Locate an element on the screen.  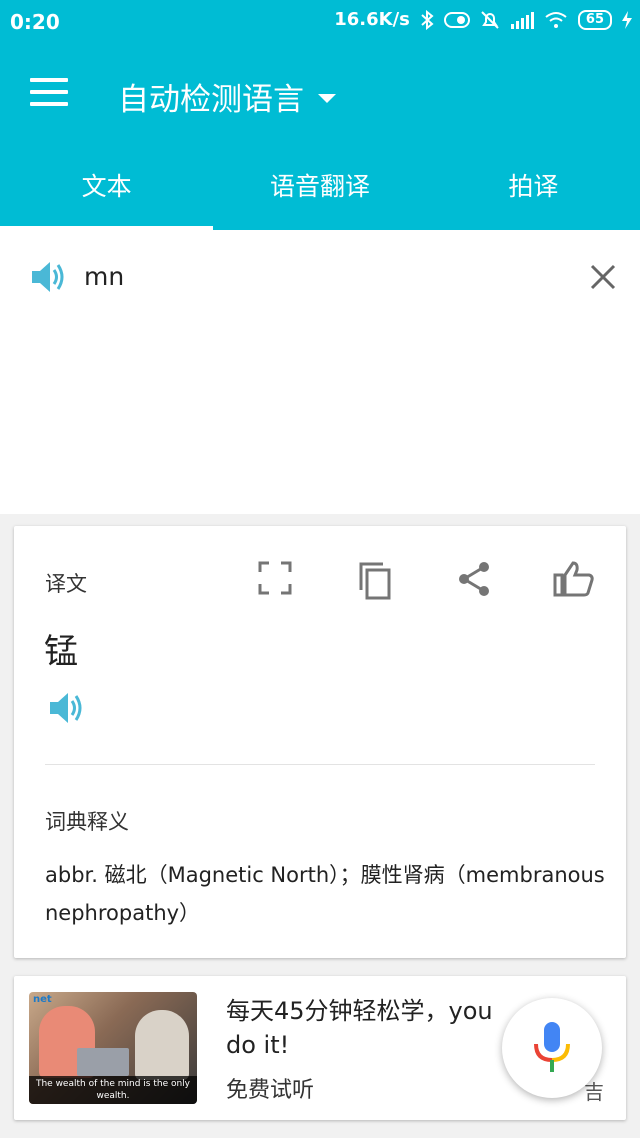
divider is located at coordinates (320, 764).